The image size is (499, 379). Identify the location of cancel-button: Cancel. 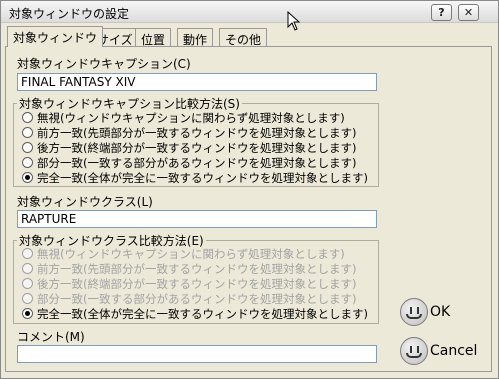
(445, 352).